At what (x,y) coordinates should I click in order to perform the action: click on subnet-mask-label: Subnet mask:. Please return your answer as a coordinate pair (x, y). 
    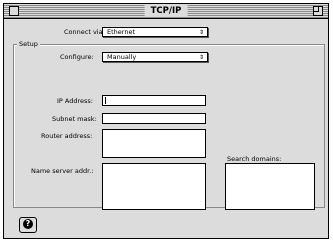
    Looking at the image, I should click on (74, 119).